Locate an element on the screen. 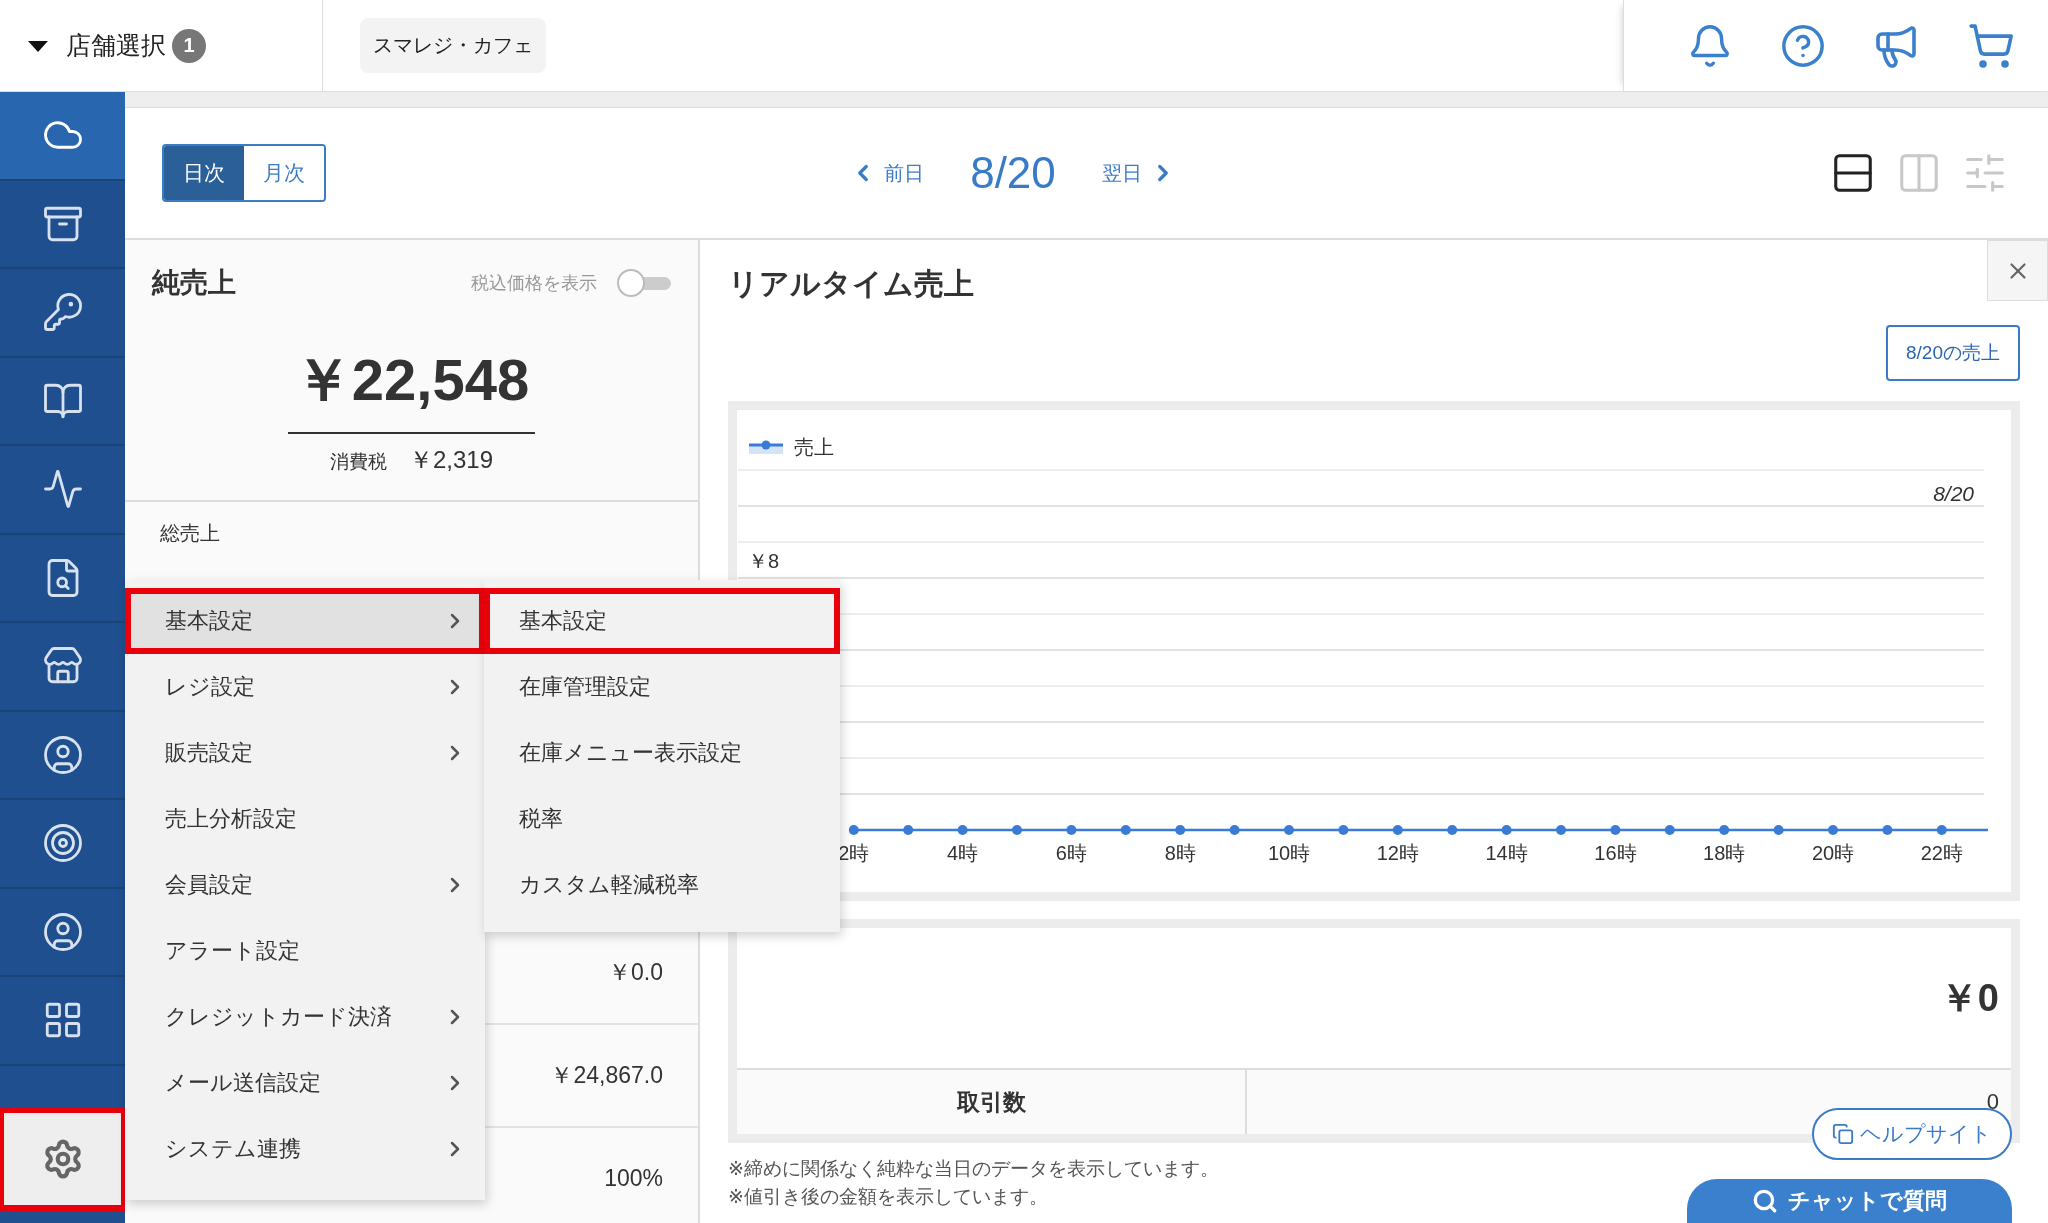  next-day-link: 翌日 is located at coordinates (1138, 173).